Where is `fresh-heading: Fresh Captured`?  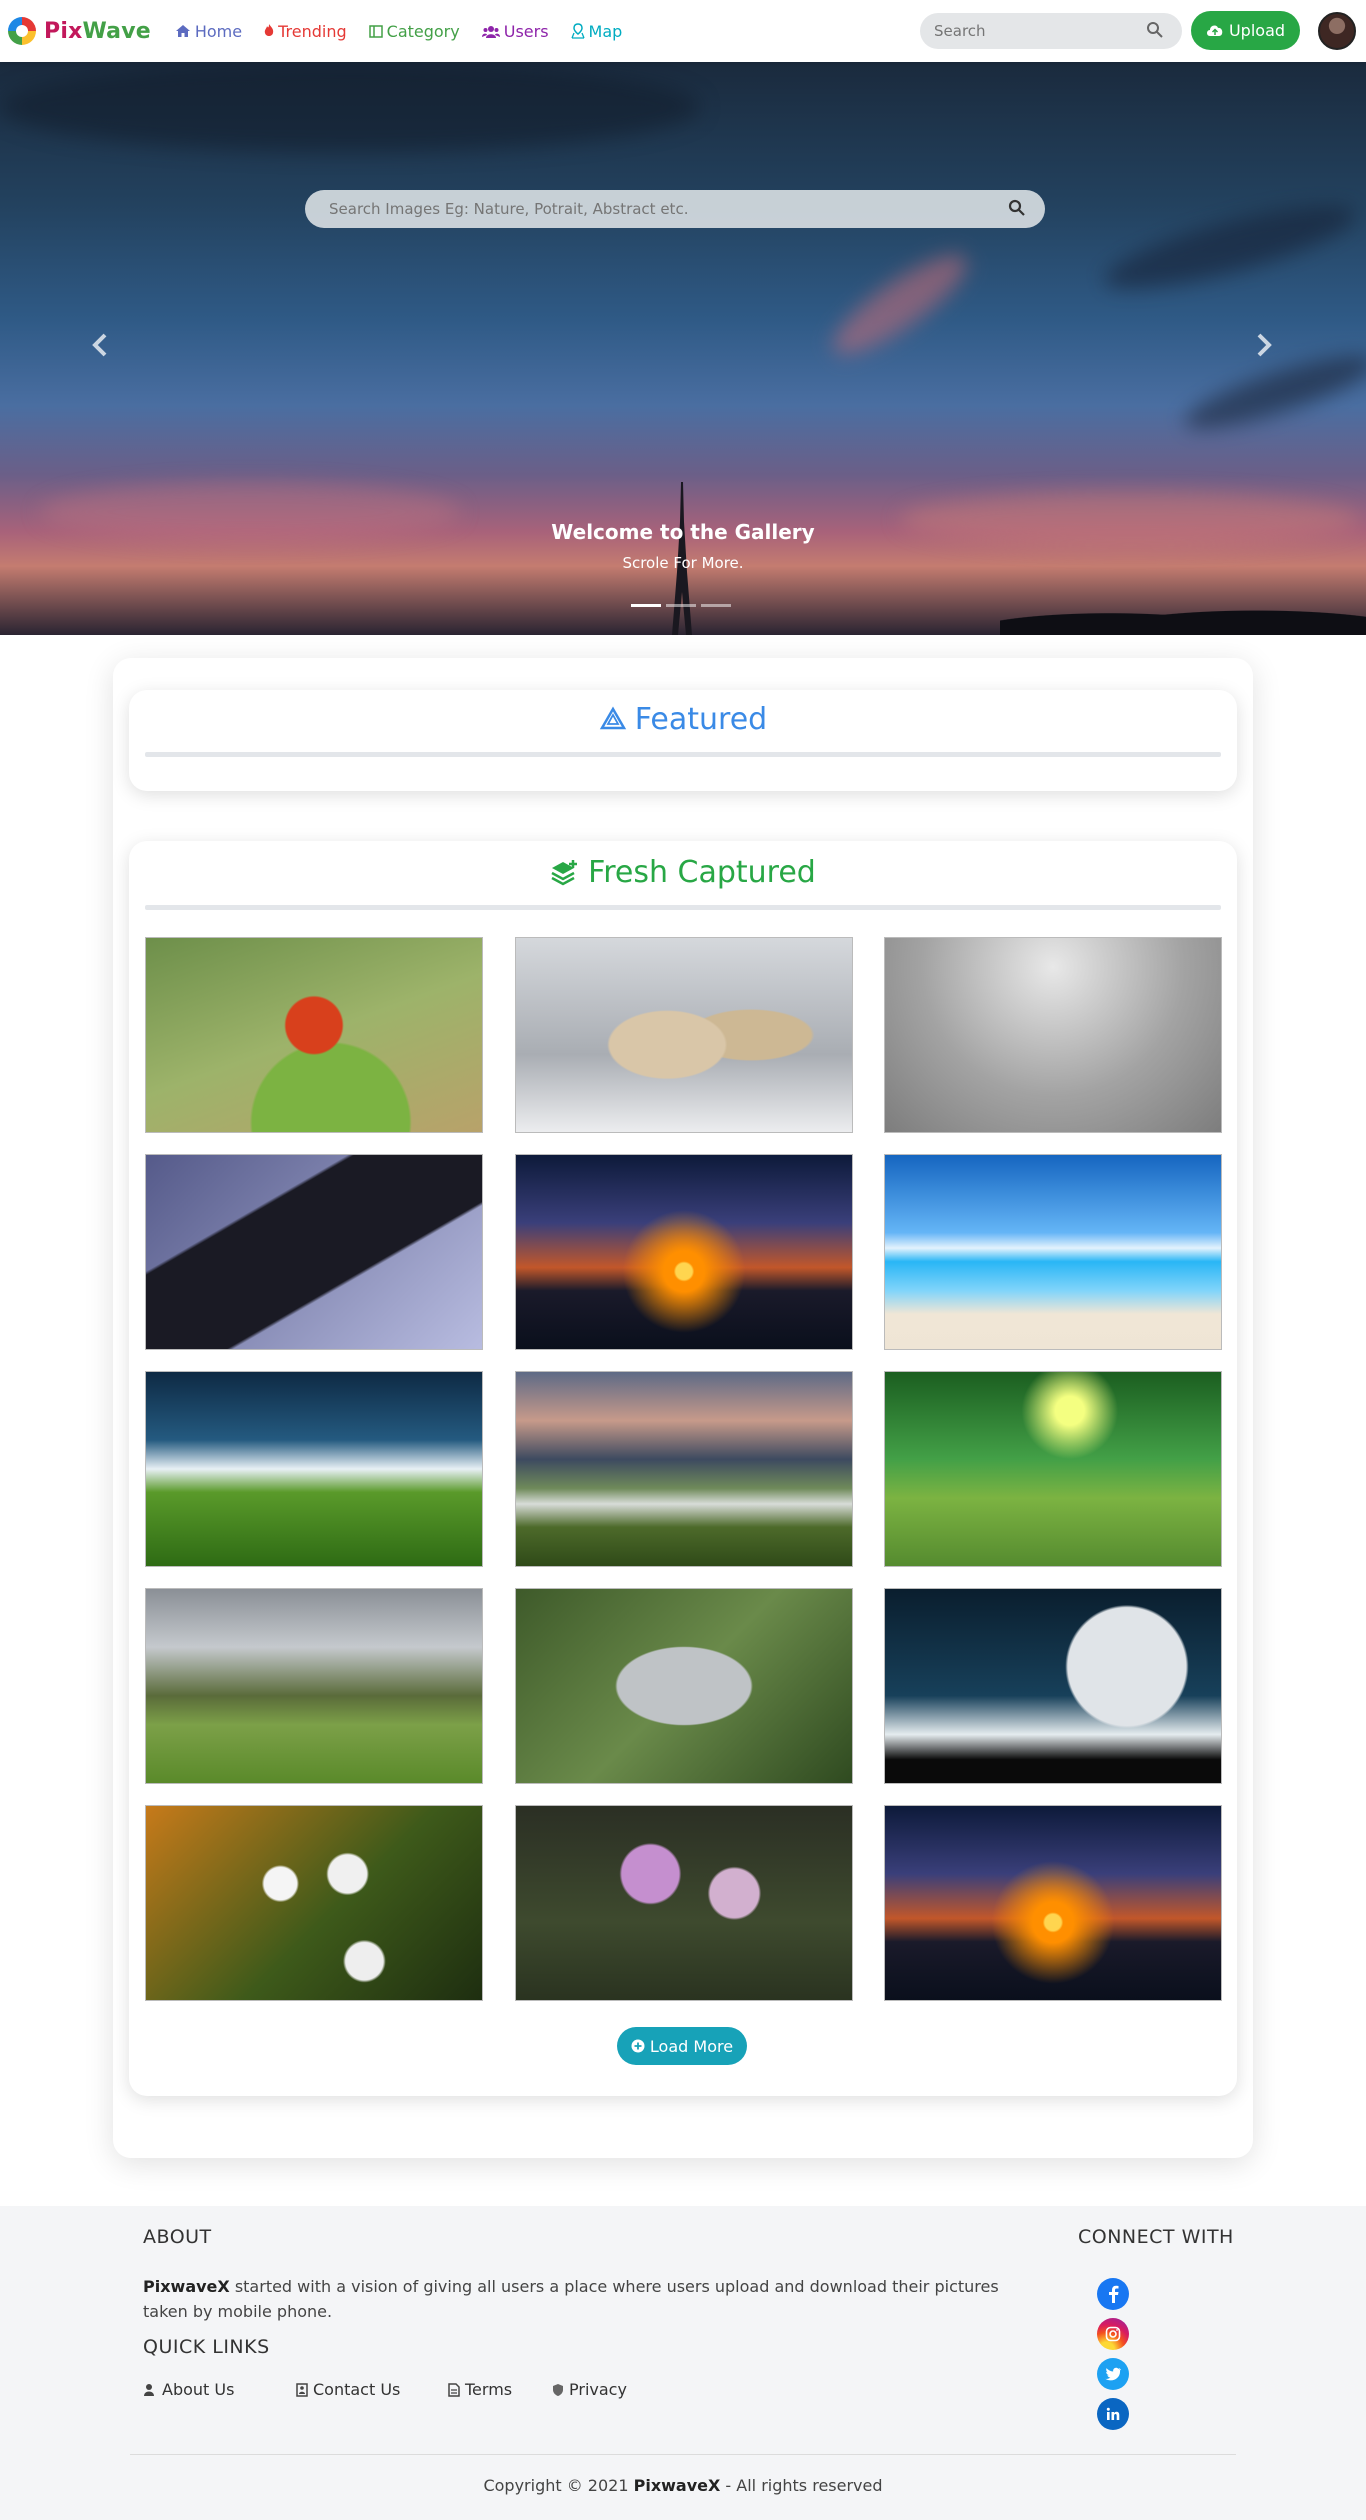 fresh-heading: Fresh Captured is located at coordinates (683, 872).